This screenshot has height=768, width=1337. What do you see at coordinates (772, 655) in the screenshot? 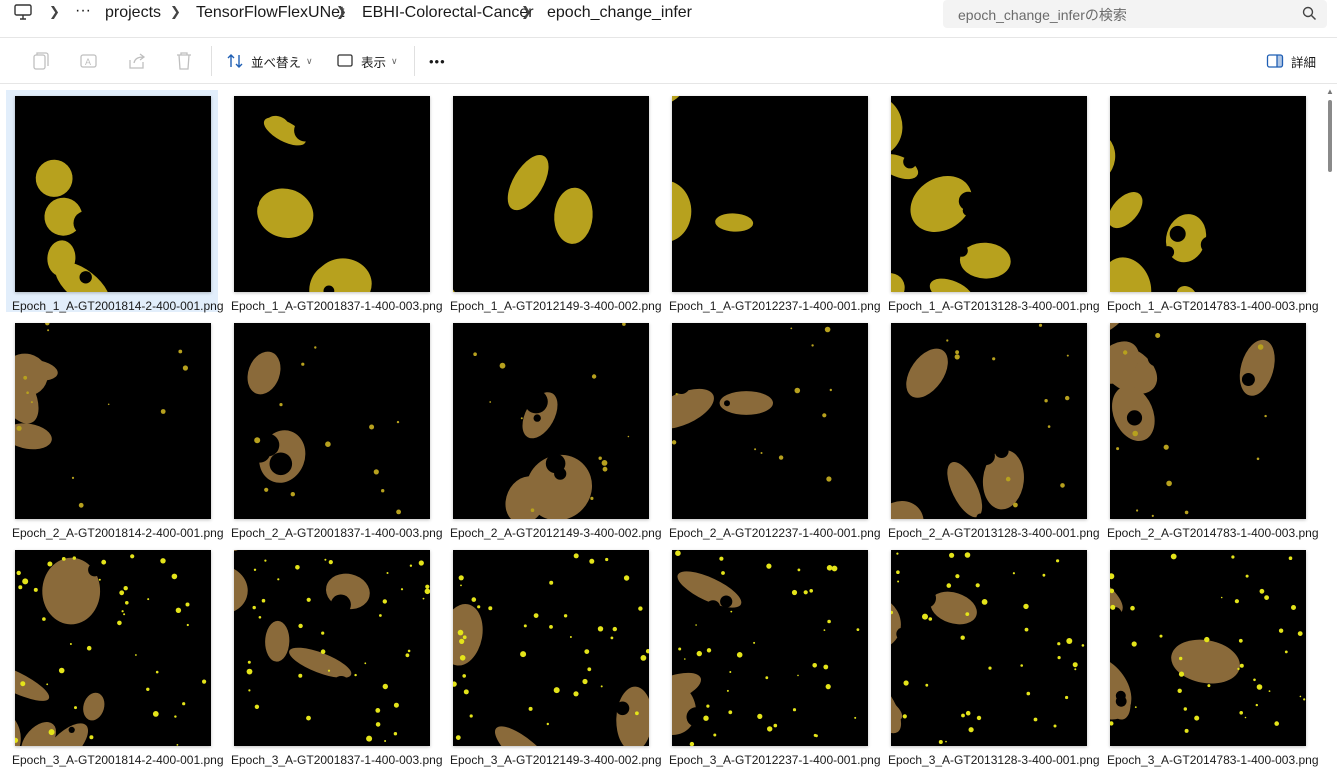
I see `file-item: Epoch_3_A-GT2012237-1-400-001.png` at bounding box center [772, 655].